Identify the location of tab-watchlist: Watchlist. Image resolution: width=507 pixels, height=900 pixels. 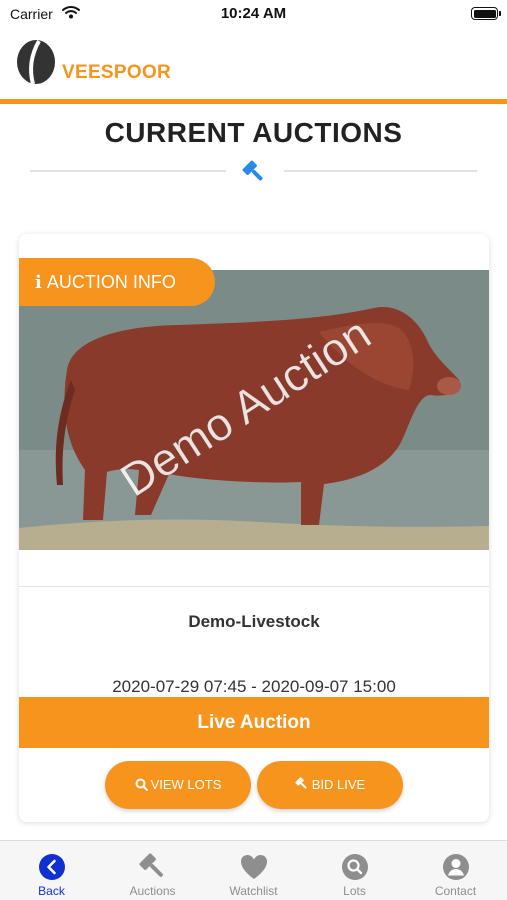
(253, 870).